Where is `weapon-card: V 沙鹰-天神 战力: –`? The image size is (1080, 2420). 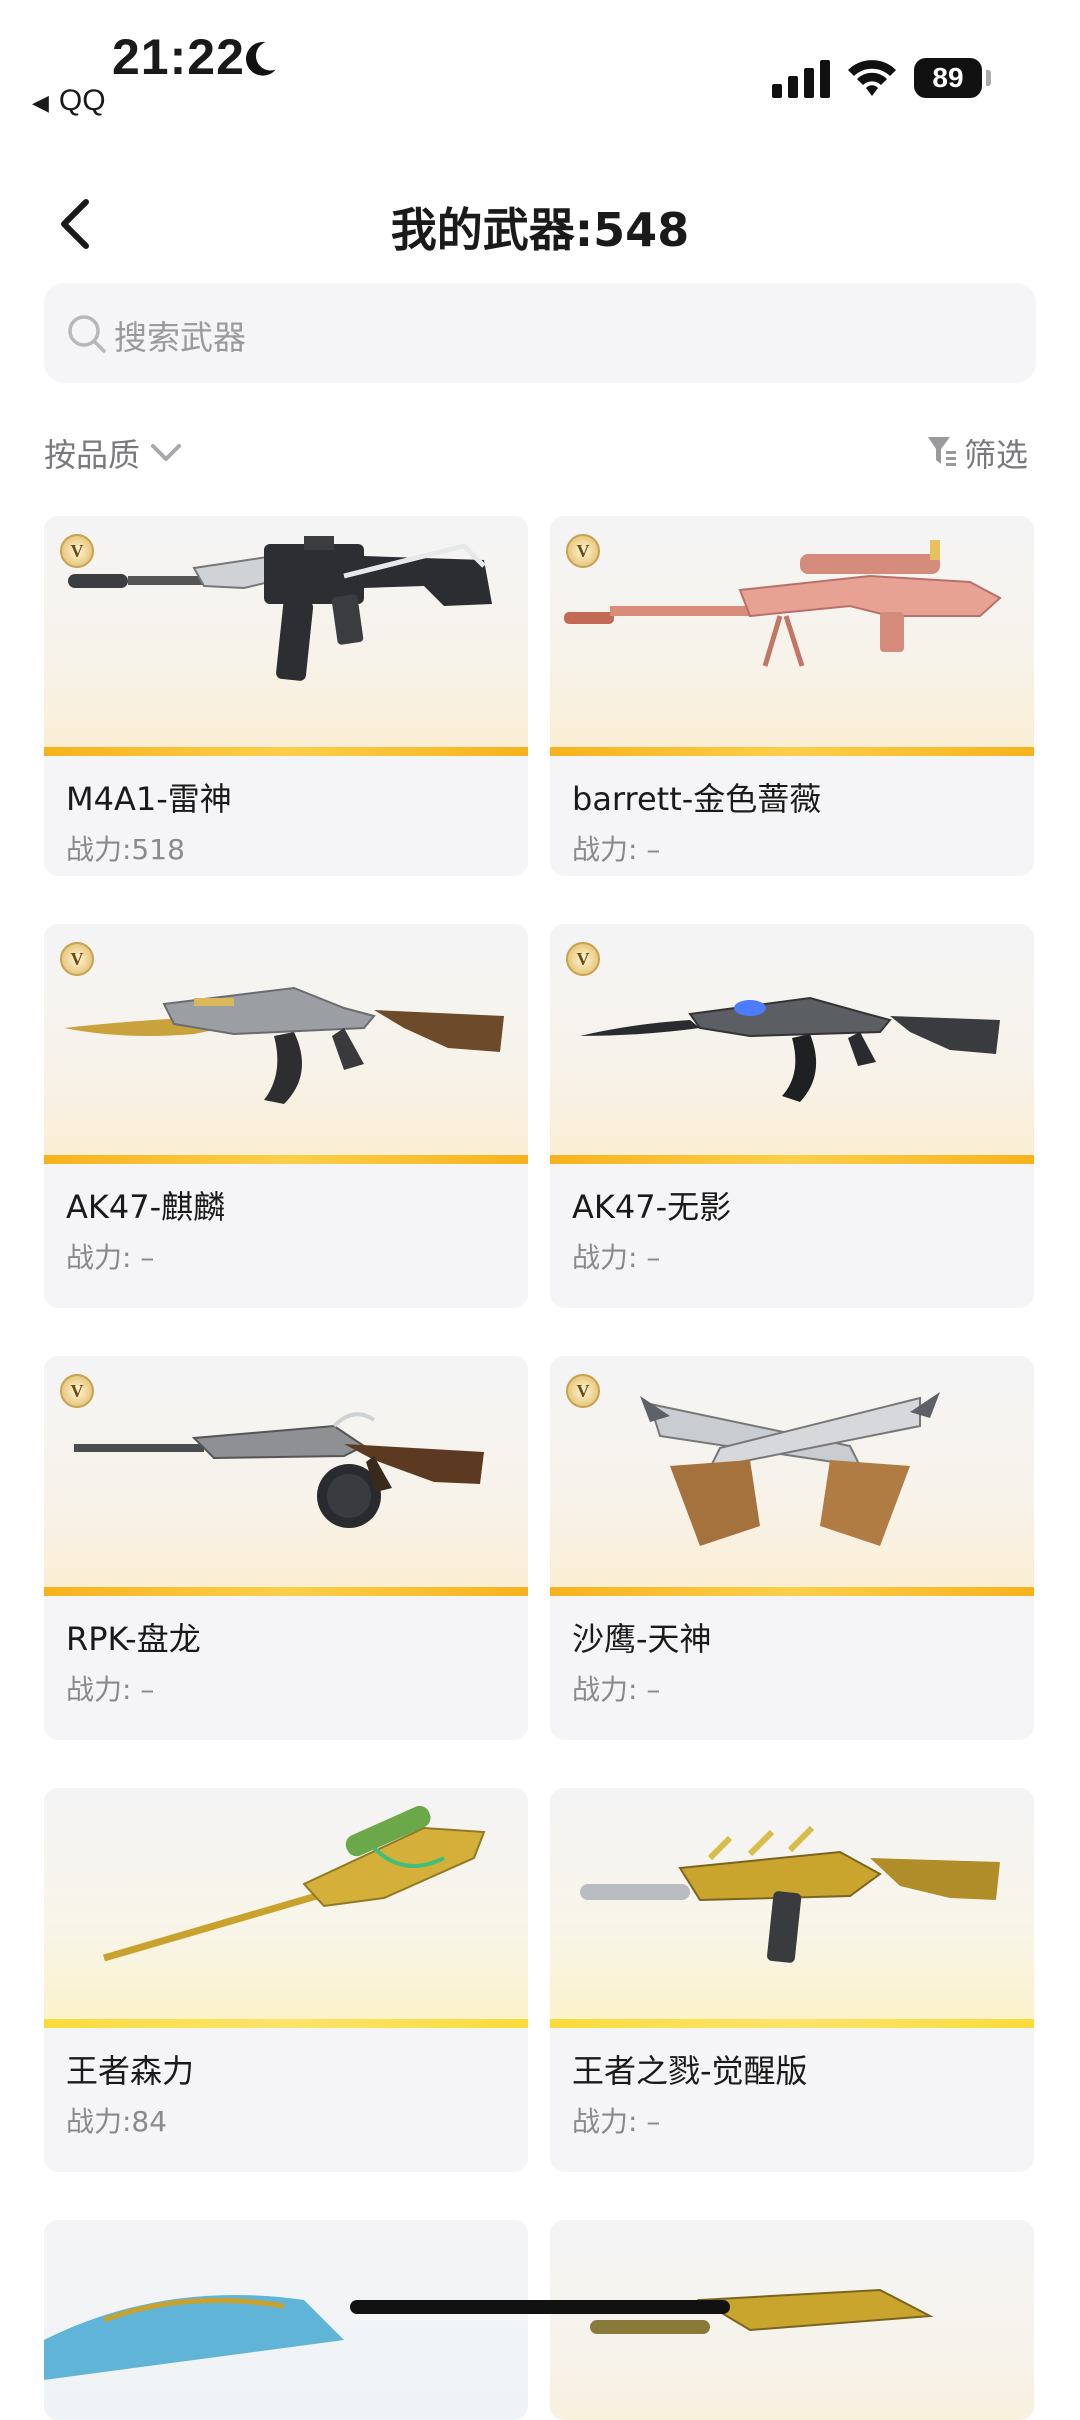
weapon-card: V 沙鹰-天神 战力: – is located at coordinates (792, 1548).